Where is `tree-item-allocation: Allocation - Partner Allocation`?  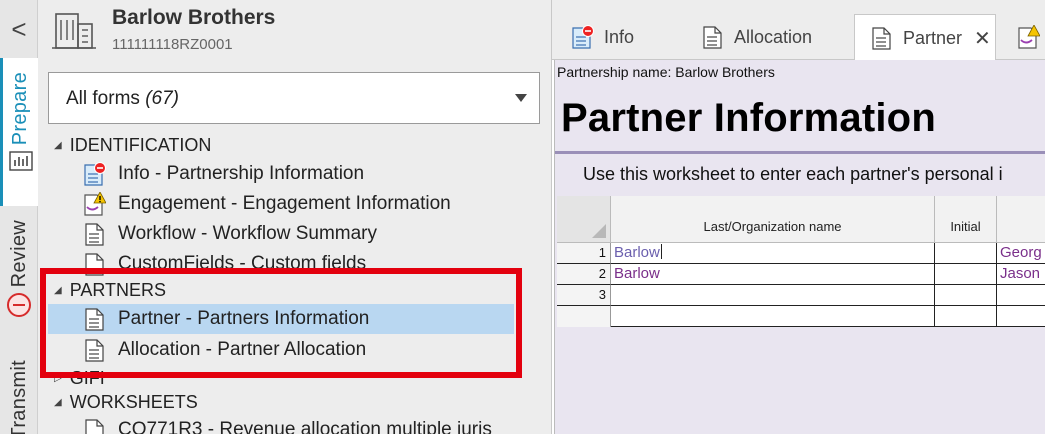 tree-item-allocation: Allocation - Partner Allocation is located at coordinates (281, 350).